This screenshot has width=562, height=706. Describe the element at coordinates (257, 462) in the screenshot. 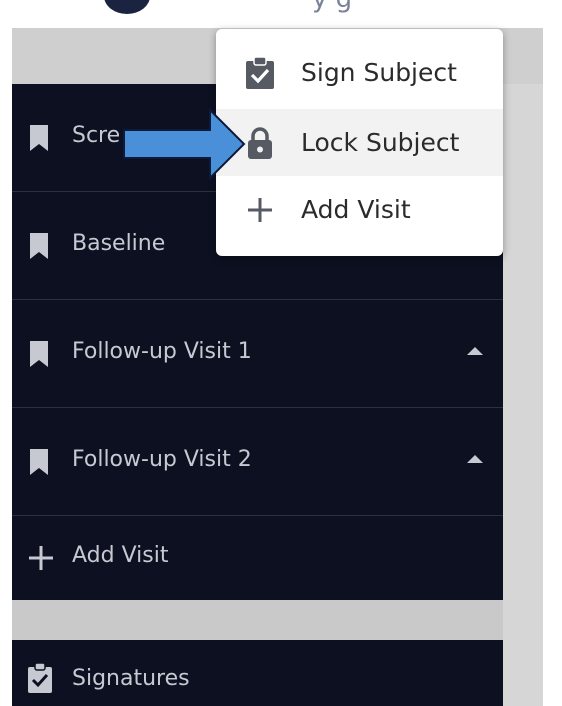

I see `visit-item-follow-up-2: Follow-up Visit 2` at that location.